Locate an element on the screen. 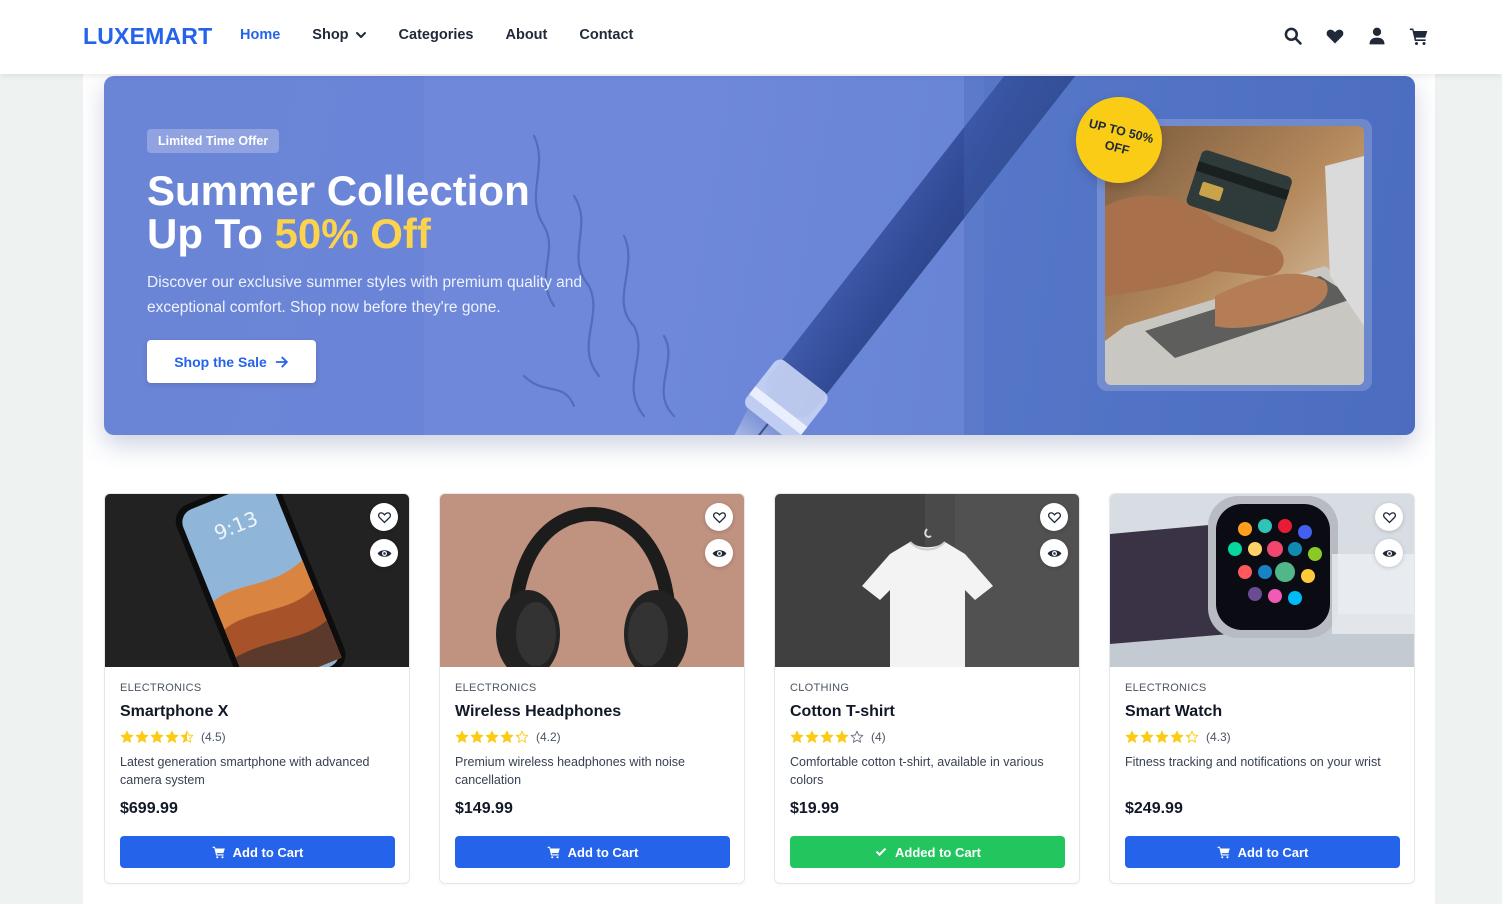  nav-categories-label: Categories is located at coordinates (436, 35).